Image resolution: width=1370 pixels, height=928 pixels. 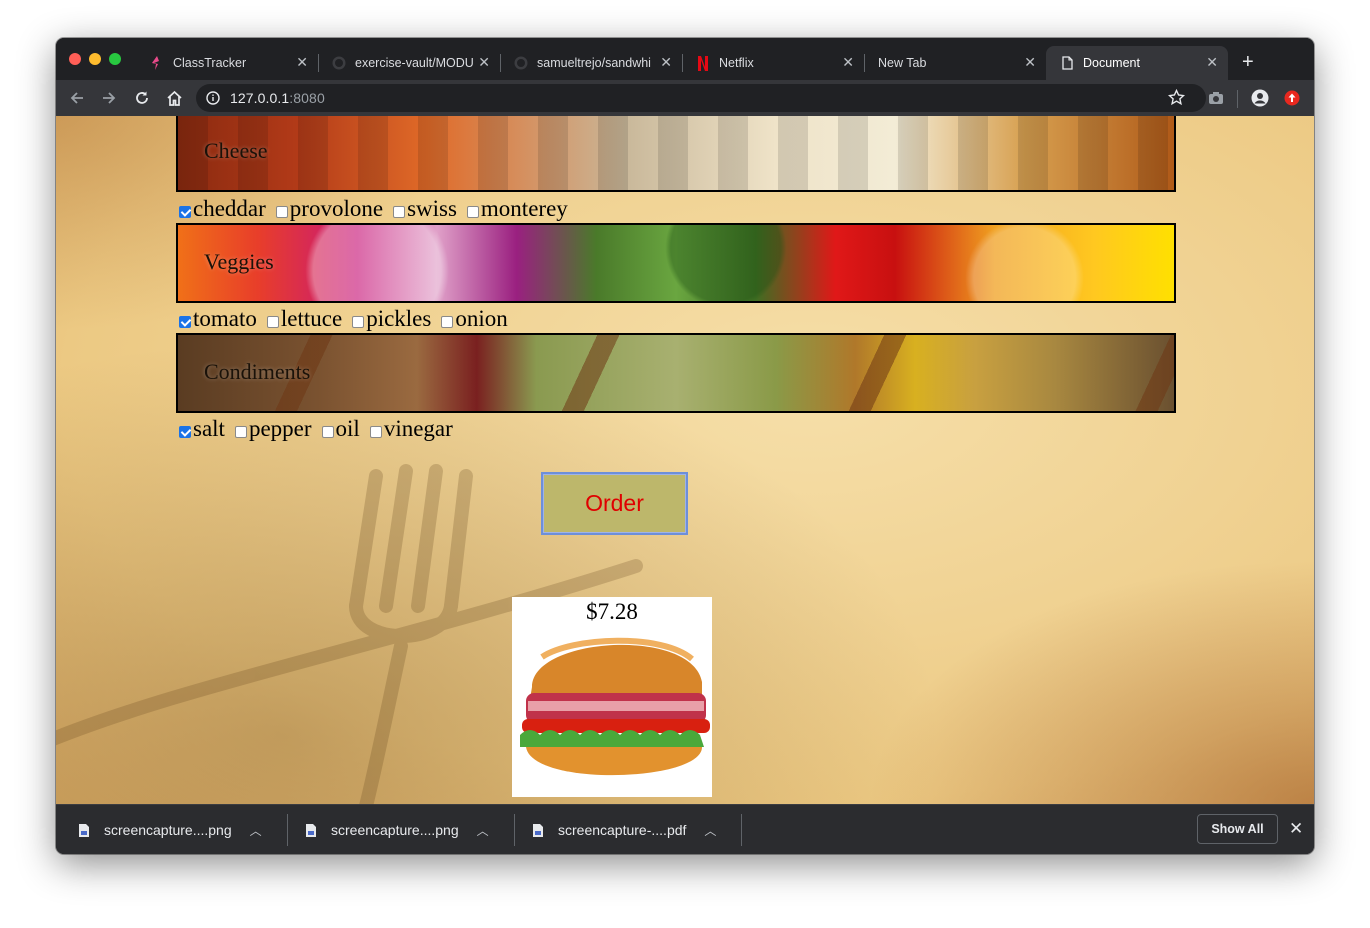 What do you see at coordinates (77, 98) in the screenshot?
I see `back-arrow-icon` at bounding box center [77, 98].